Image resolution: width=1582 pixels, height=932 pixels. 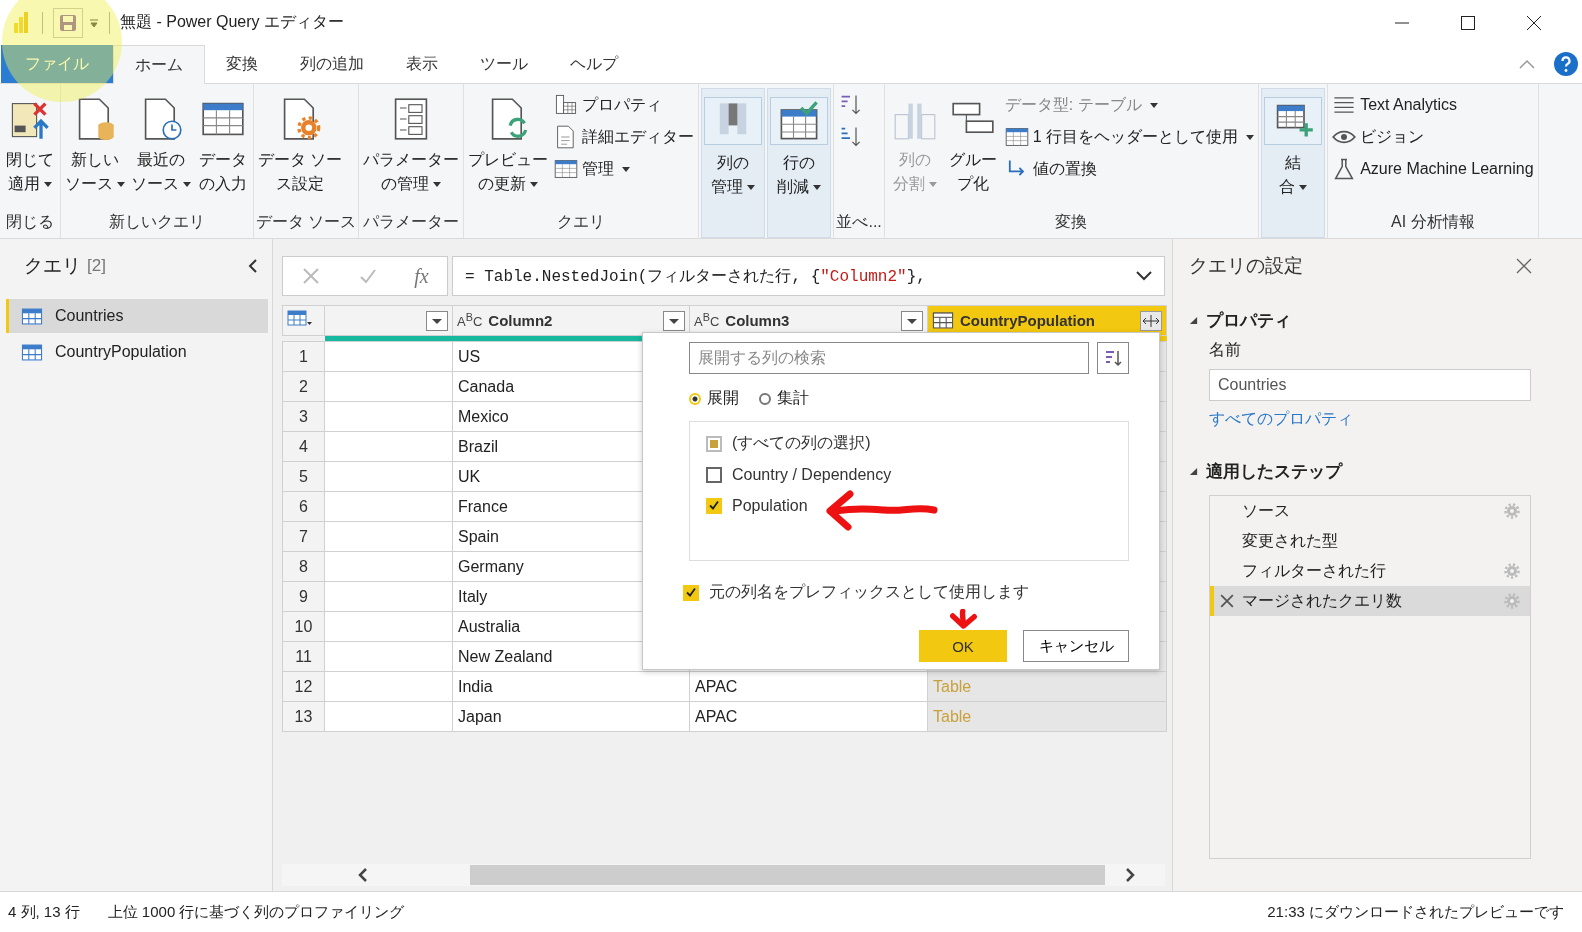 What do you see at coordinates (624, 137) in the screenshot?
I see `ribbon-button: 詳細エディター` at bounding box center [624, 137].